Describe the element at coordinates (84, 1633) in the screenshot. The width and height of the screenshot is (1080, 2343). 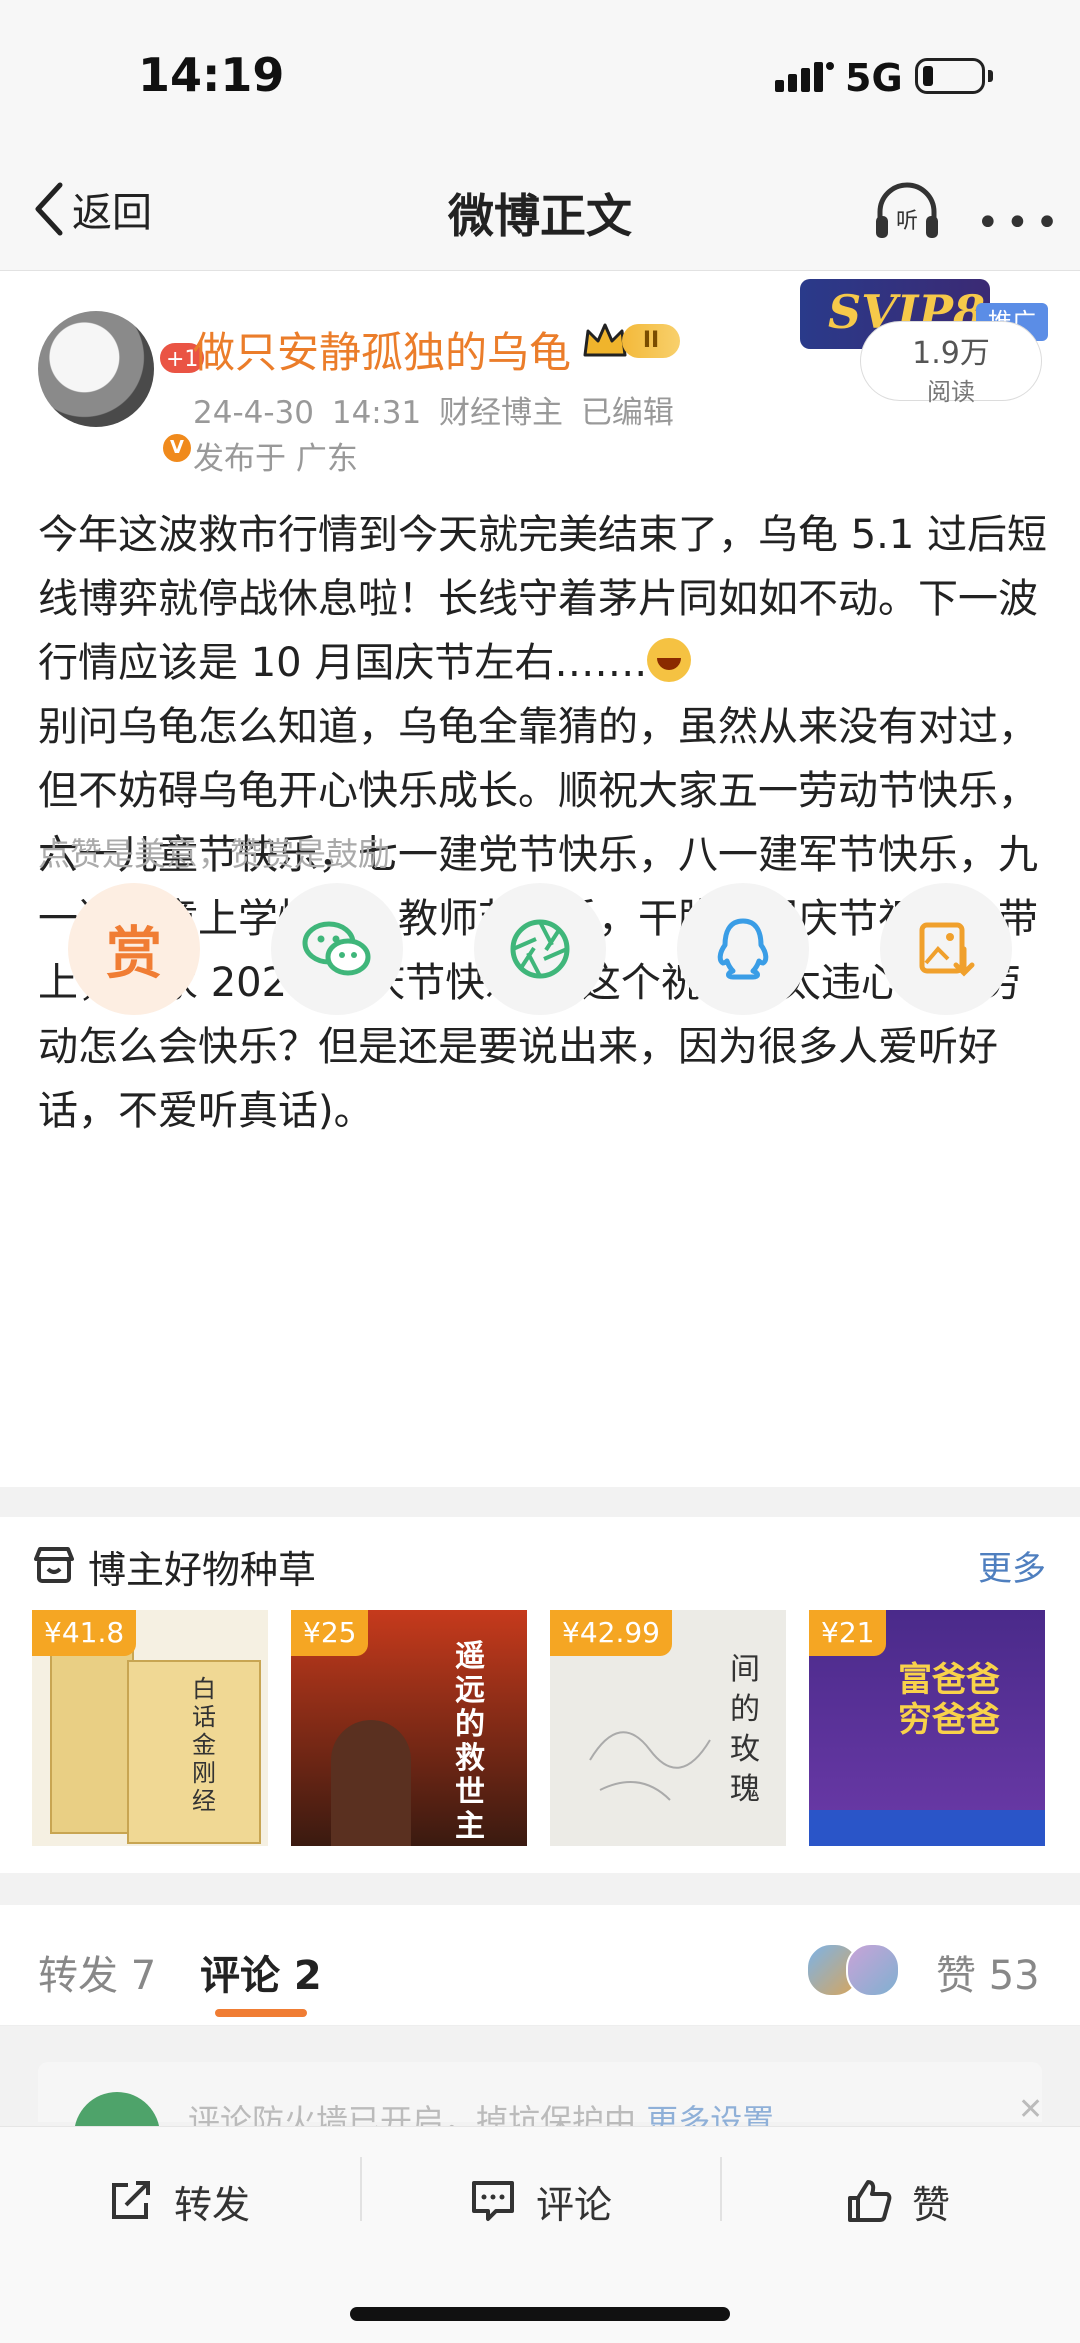
I see `product-price: ¥41.8` at that location.